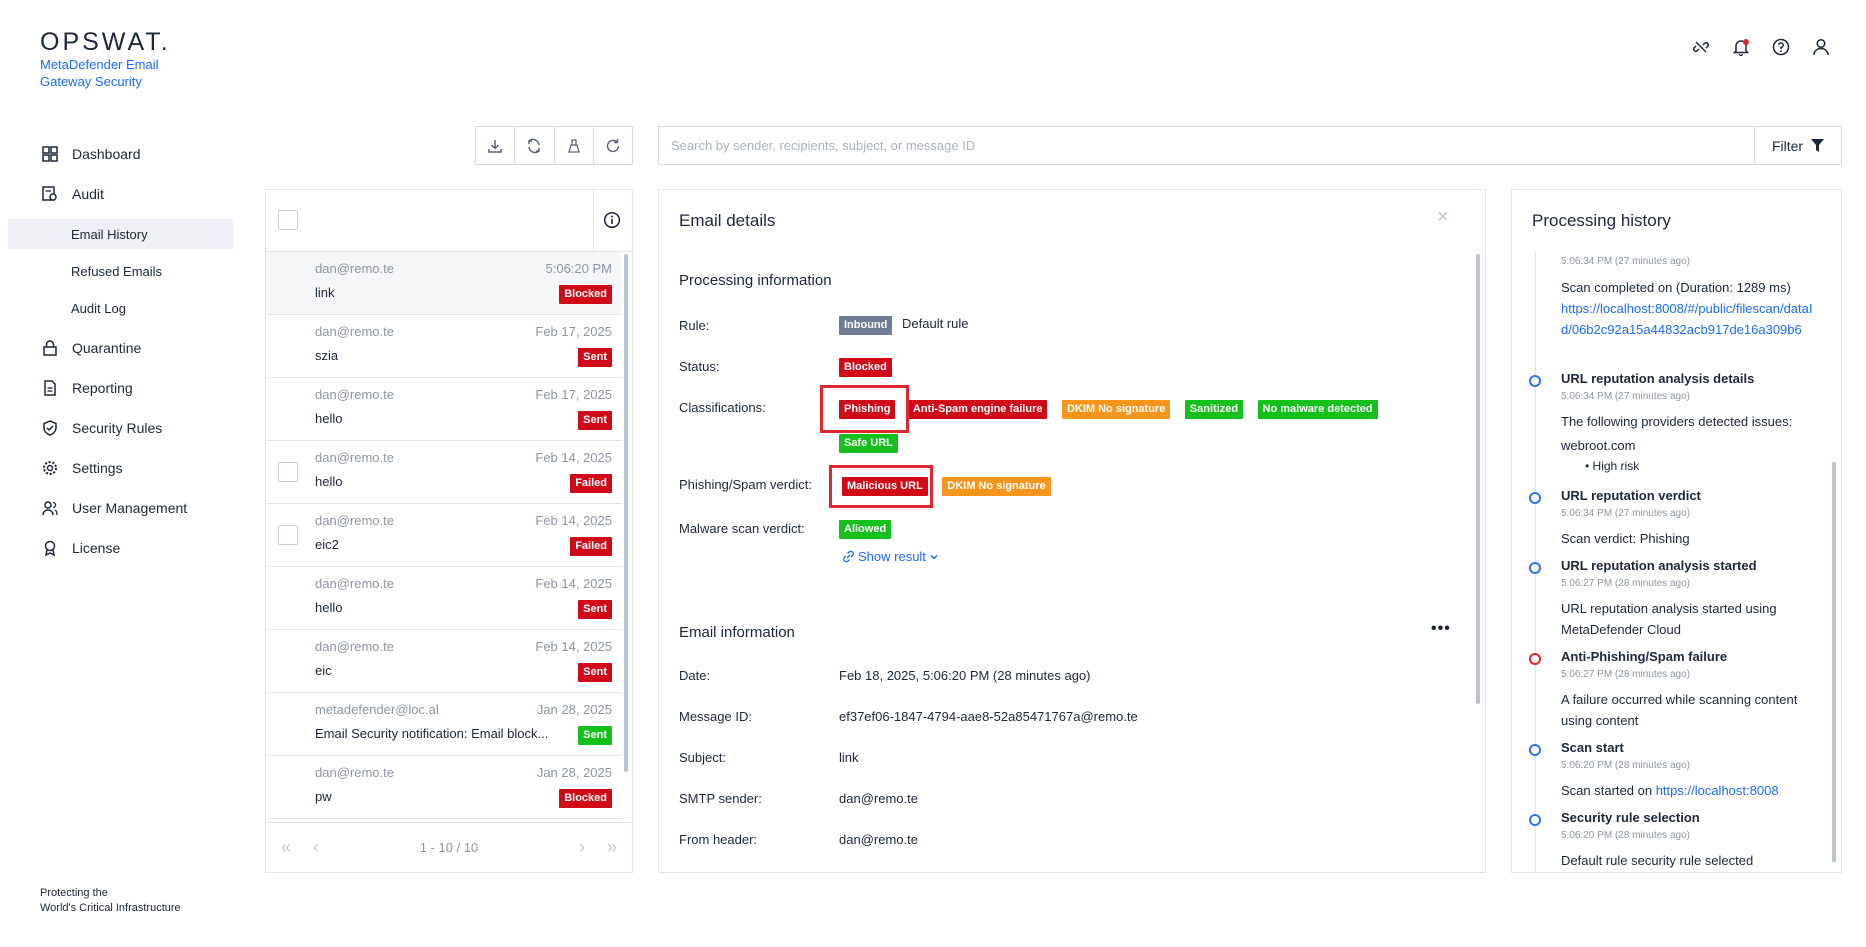  What do you see at coordinates (1787, 145) in the screenshot?
I see `filter-label: Filter` at bounding box center [1787, 145].